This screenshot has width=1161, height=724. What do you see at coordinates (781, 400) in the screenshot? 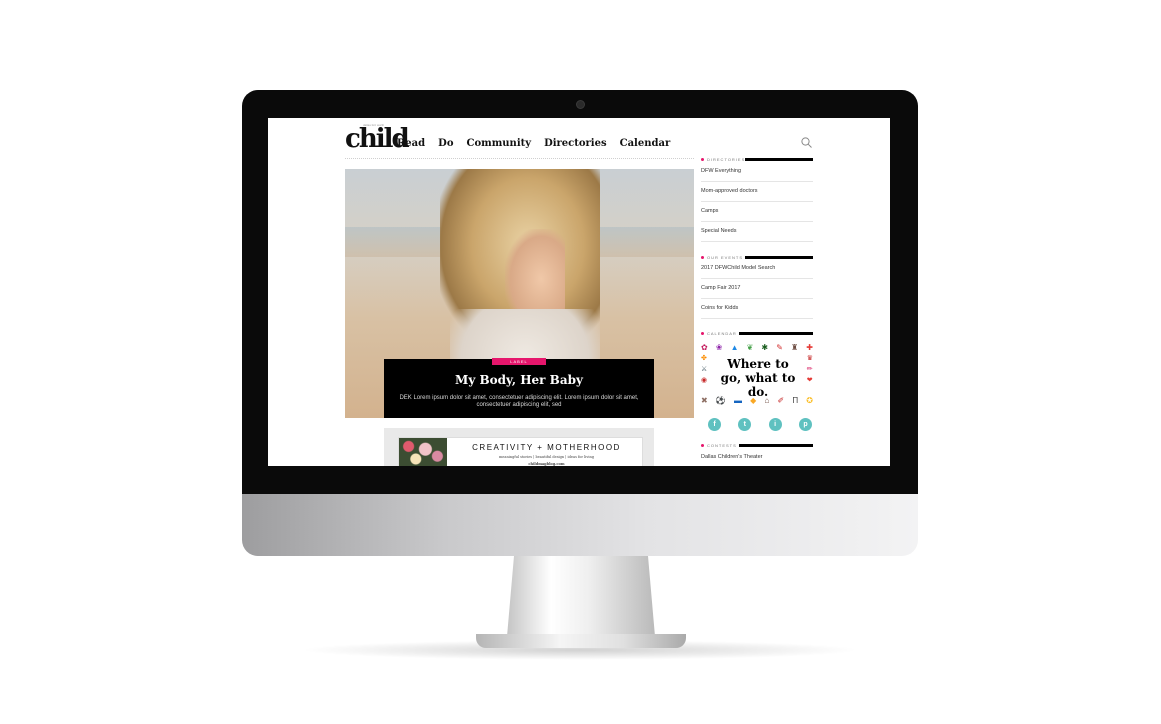
I see `paintbrush-icon: ✐` at bounding box center [781, 400].